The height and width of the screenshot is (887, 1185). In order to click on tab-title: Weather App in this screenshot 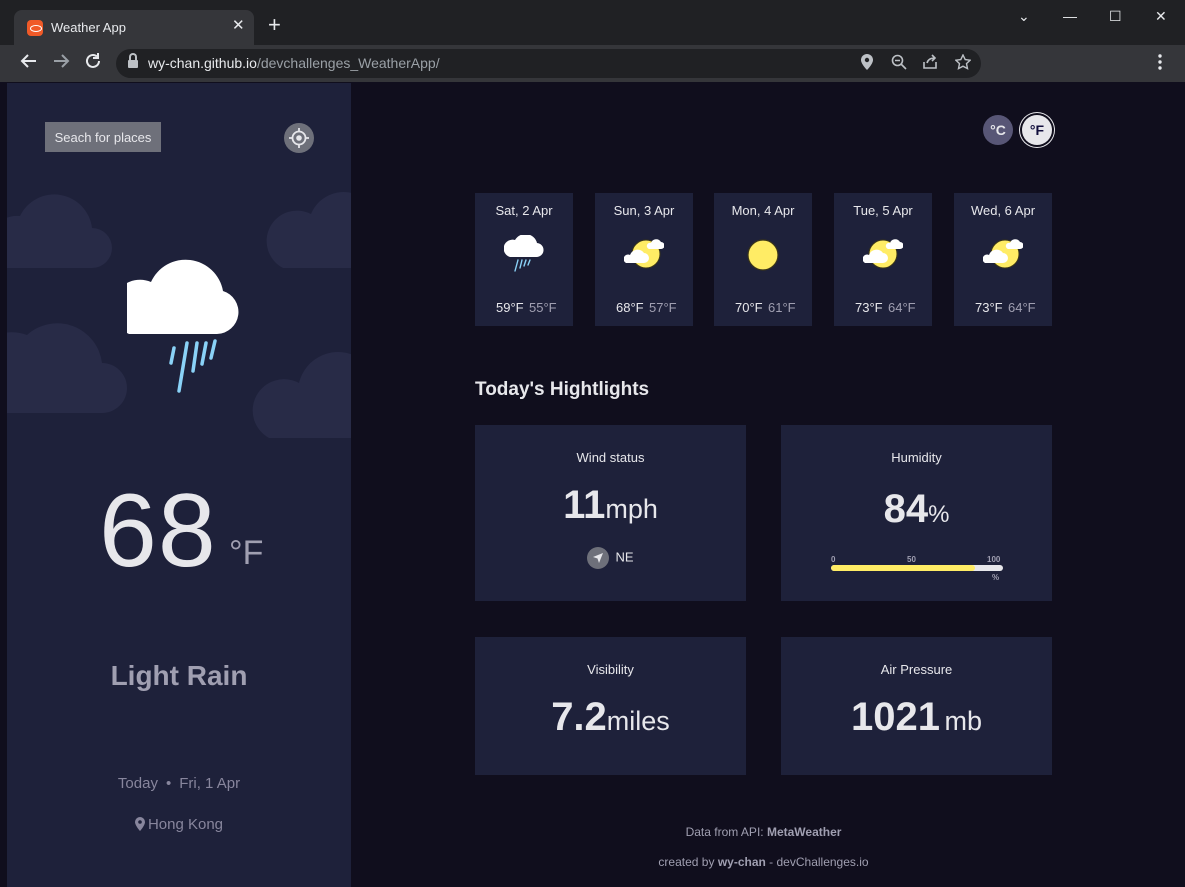, I will do `click(88, 27)`.